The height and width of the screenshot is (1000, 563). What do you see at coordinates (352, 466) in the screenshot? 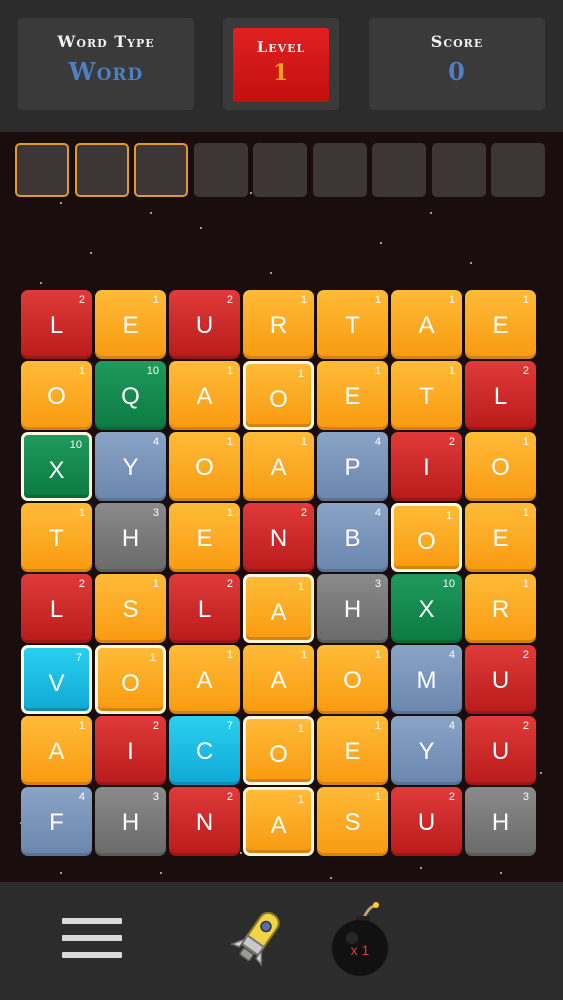
I see `letter-tile: P4` at bounding box center [352, 466].